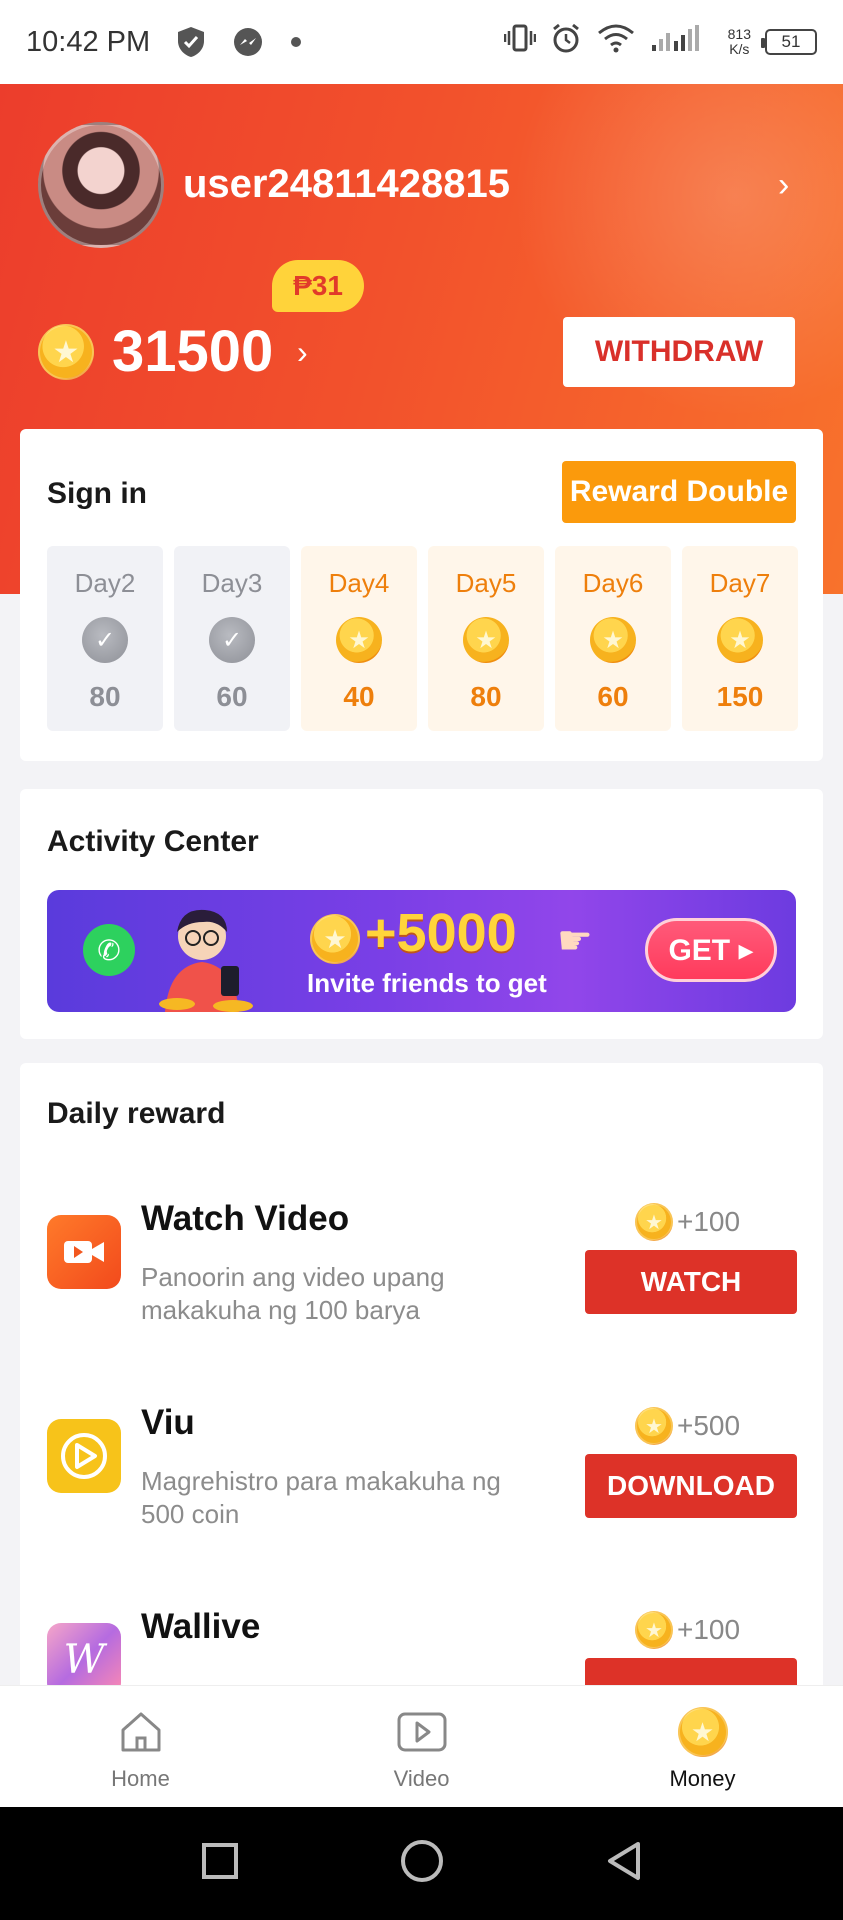 This screenshot has width=843, height=1920. I want to click on task-name: Wallive, so click(201, 1626).